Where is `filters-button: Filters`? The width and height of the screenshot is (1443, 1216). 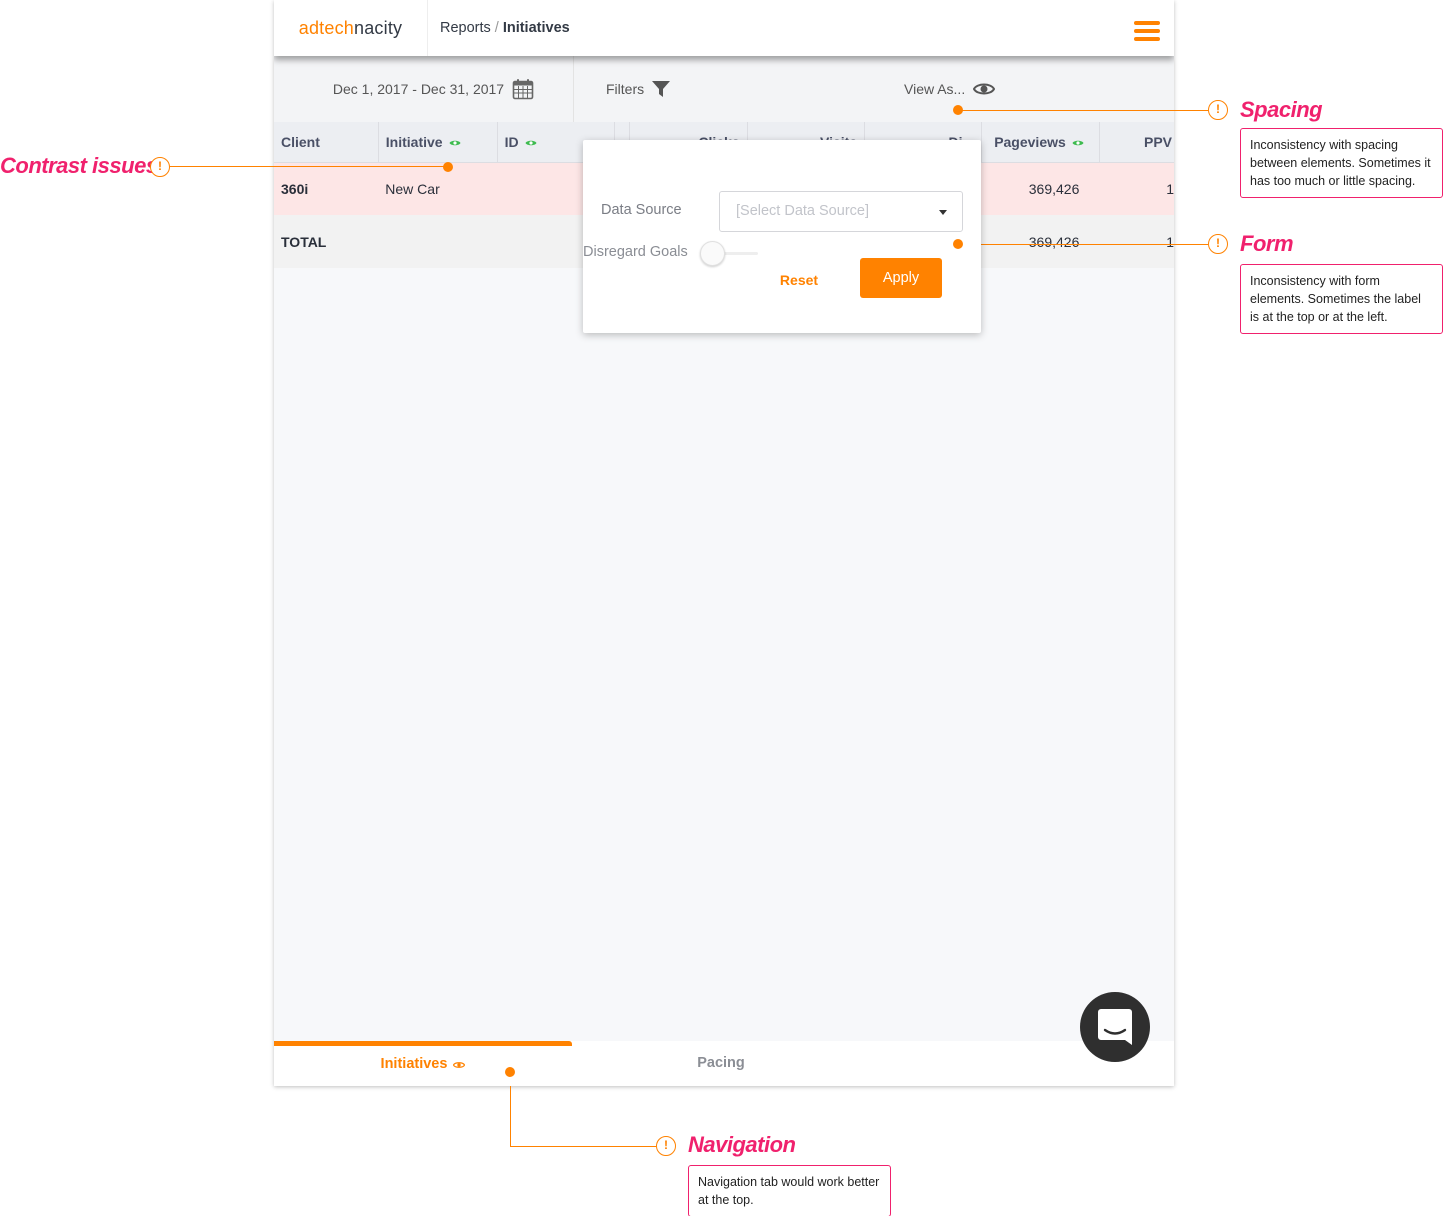 filters-button: Filters is located at coordinates (724, 89).